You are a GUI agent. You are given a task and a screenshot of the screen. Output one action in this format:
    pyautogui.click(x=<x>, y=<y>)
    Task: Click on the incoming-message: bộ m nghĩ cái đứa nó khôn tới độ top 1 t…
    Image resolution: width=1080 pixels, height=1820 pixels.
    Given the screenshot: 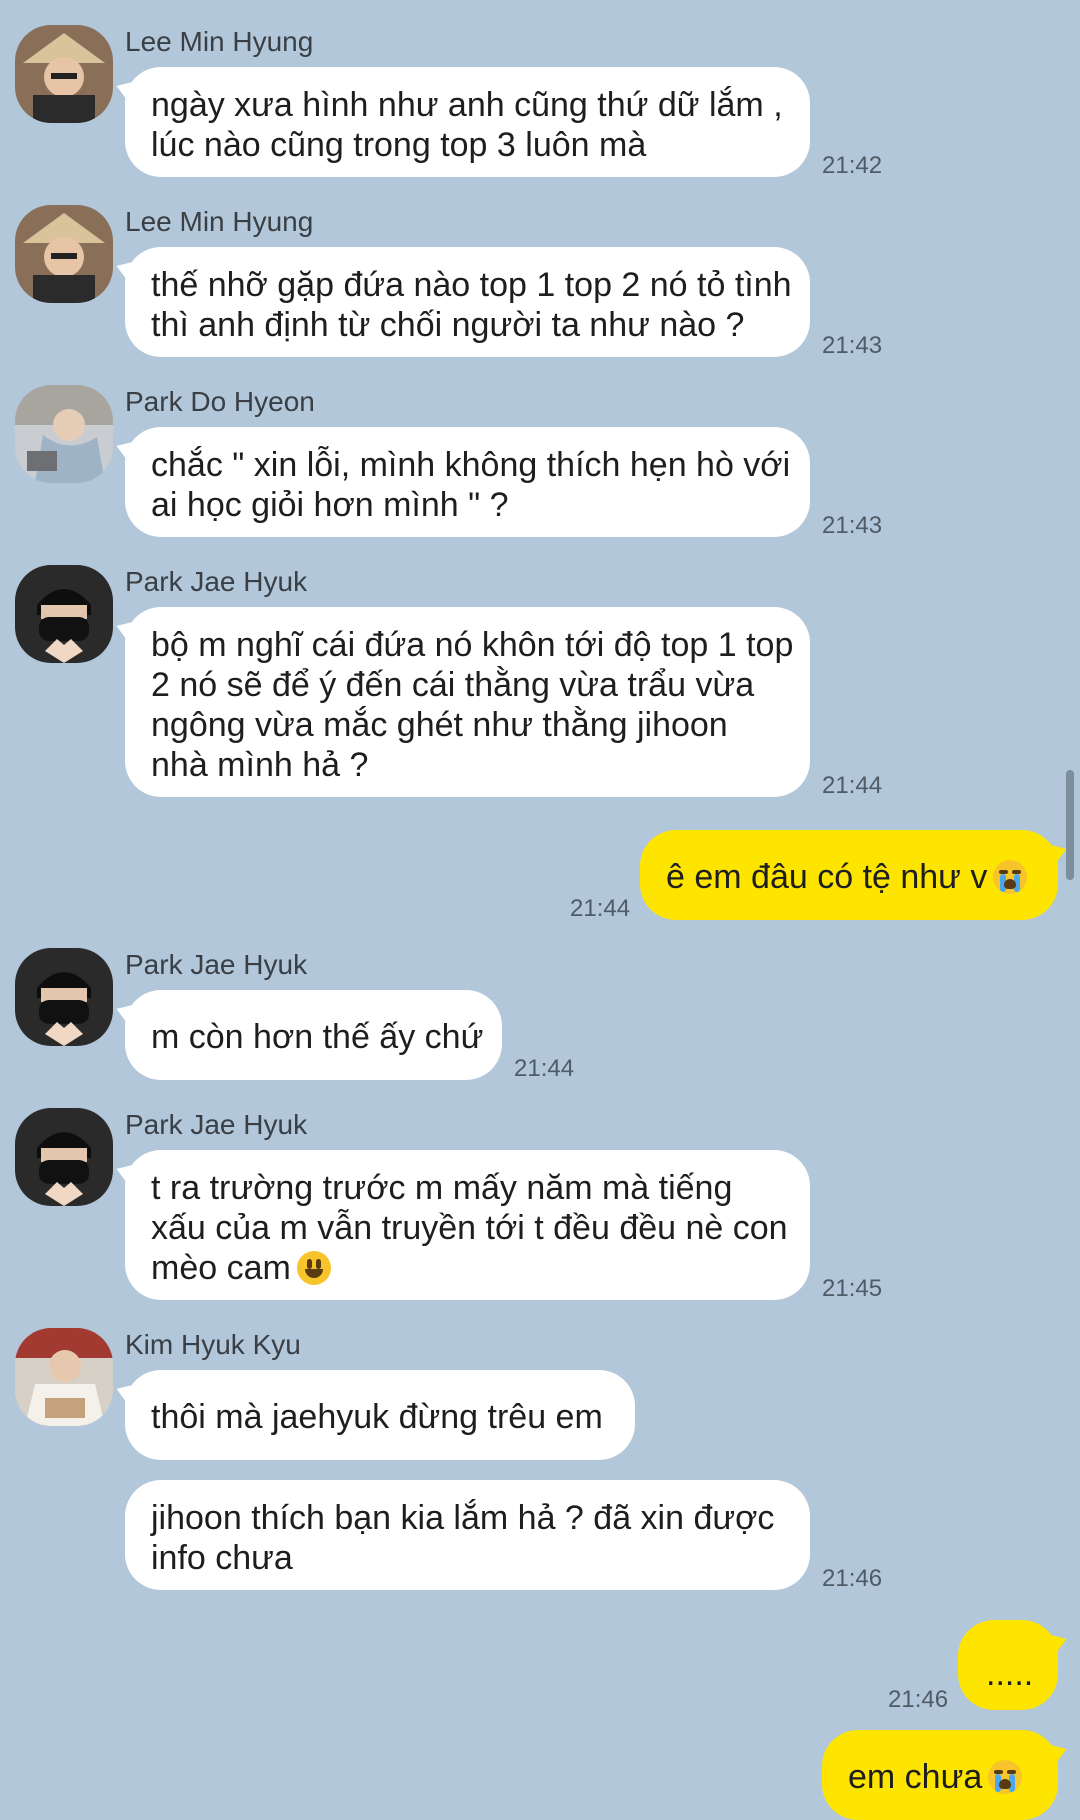 What is the action you would take?
    pyautogui.click(x=467, y=702)
    